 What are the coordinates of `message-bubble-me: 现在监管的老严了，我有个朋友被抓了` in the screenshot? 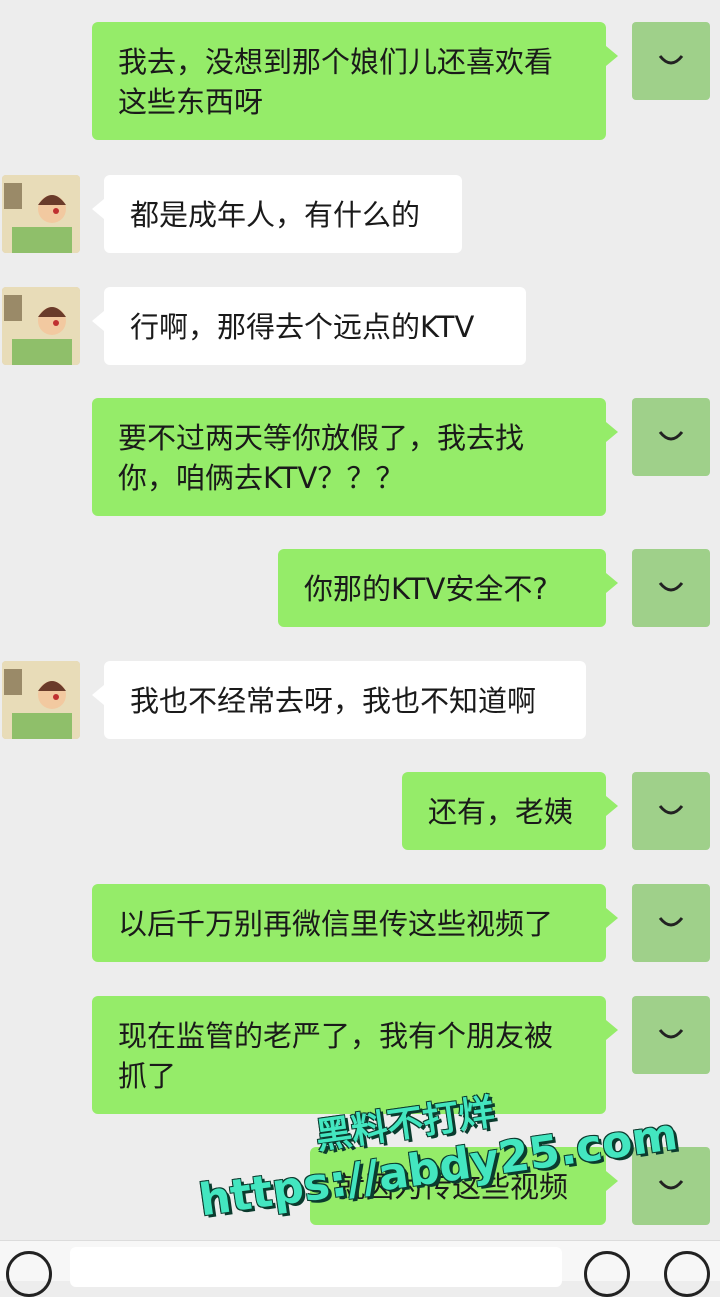 It's located at (355, 1055).